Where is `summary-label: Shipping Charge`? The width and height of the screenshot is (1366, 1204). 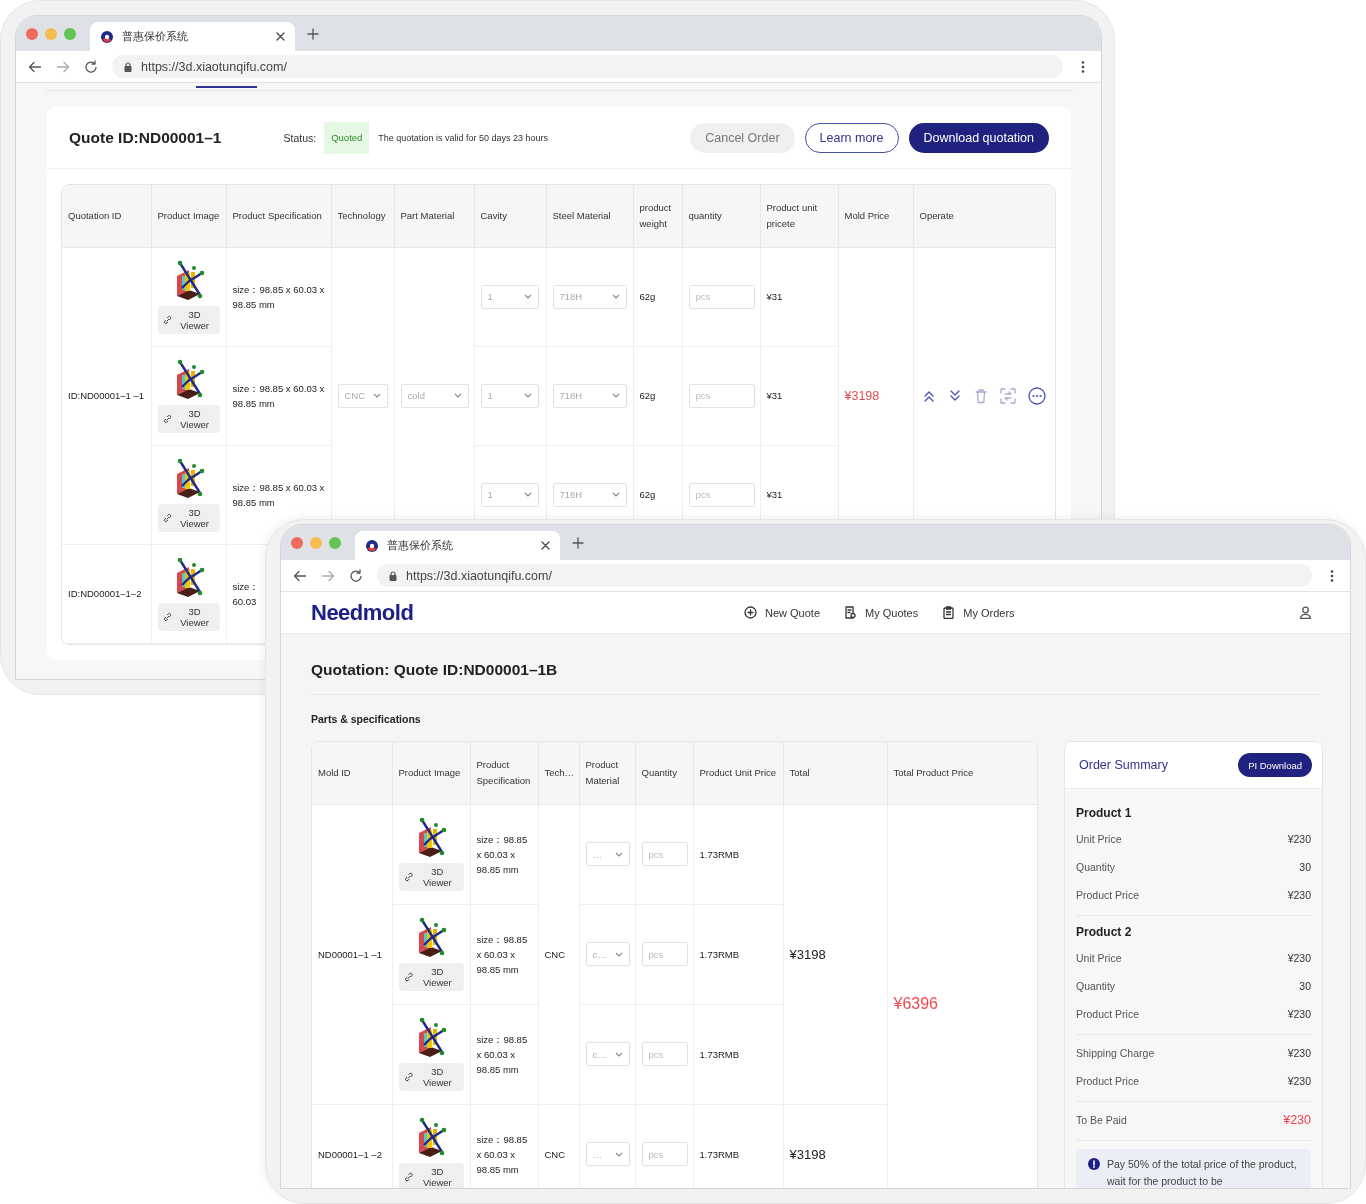 summary-label: Shipping Charge is located at coordinates (1115, 1053).